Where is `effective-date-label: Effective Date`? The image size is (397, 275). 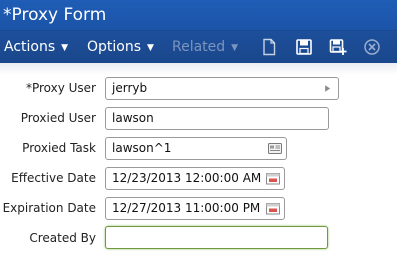 effective-date-label: Effective Date is located at coordinates (53, 178).